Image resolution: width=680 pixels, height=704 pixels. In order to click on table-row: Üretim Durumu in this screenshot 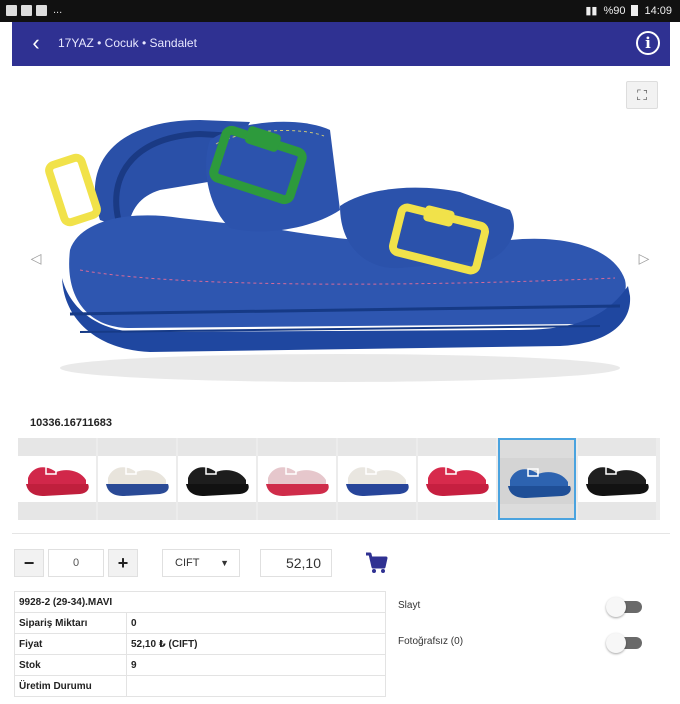, I will do `click(200, 686)`.